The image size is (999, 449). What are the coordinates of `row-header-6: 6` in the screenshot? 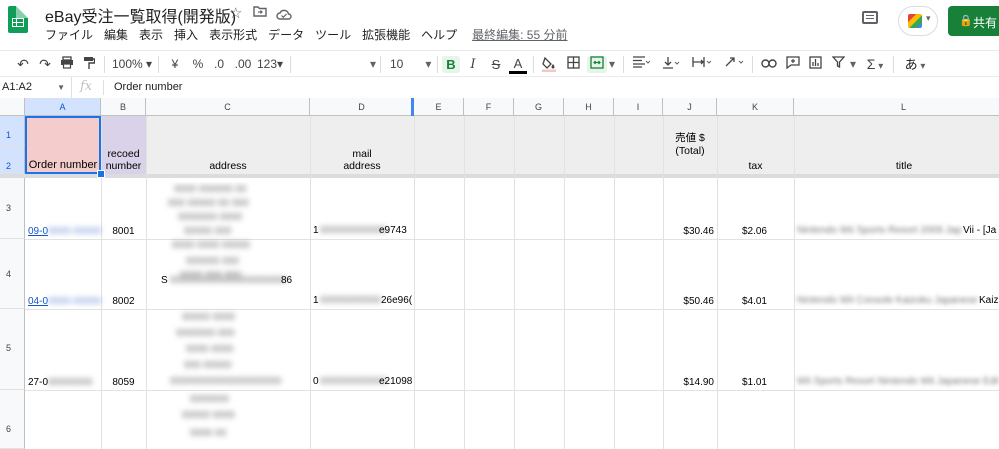 It's located at (12, 419).